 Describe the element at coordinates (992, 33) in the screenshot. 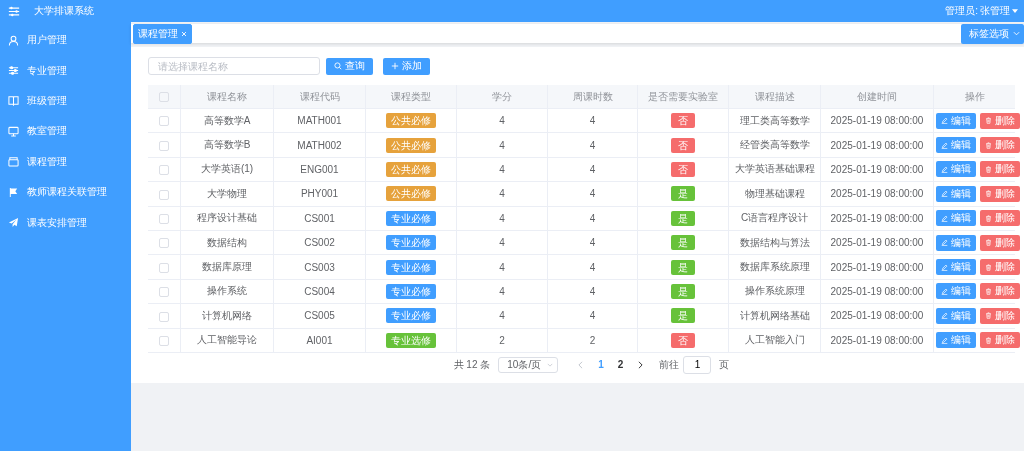

I see `tab-options-button: 标签选项` at that location.